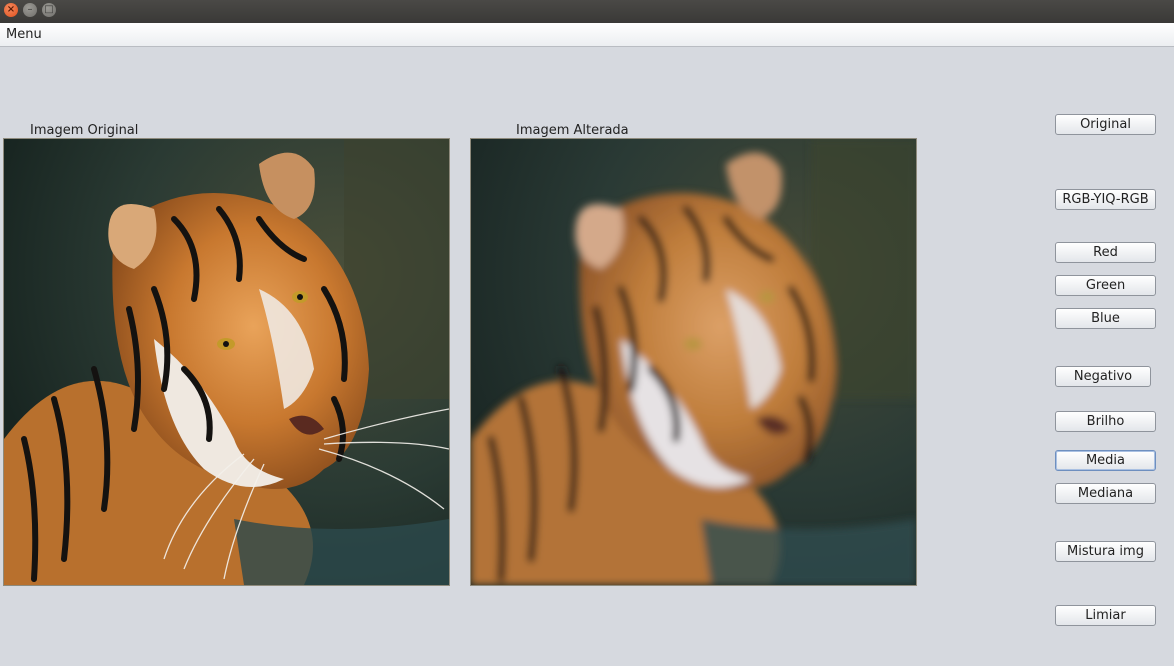 This screenshot has height=666, width=1174. What do you see at coordinates (1105, 551) in the screenshot?
I see `mistura-img-button: Mistura img` at bounding box center [1105, 551].